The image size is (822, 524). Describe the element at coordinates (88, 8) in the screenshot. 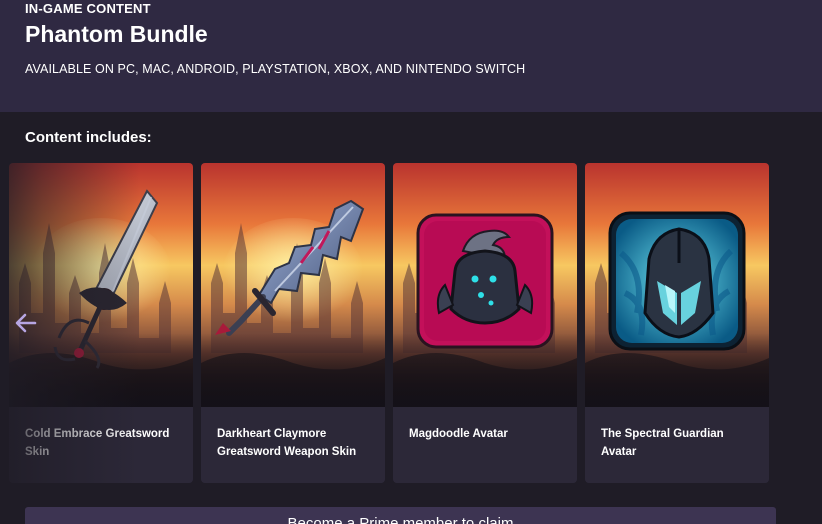

I see `content-type-label: IN-GAME CONTENT` at that location.